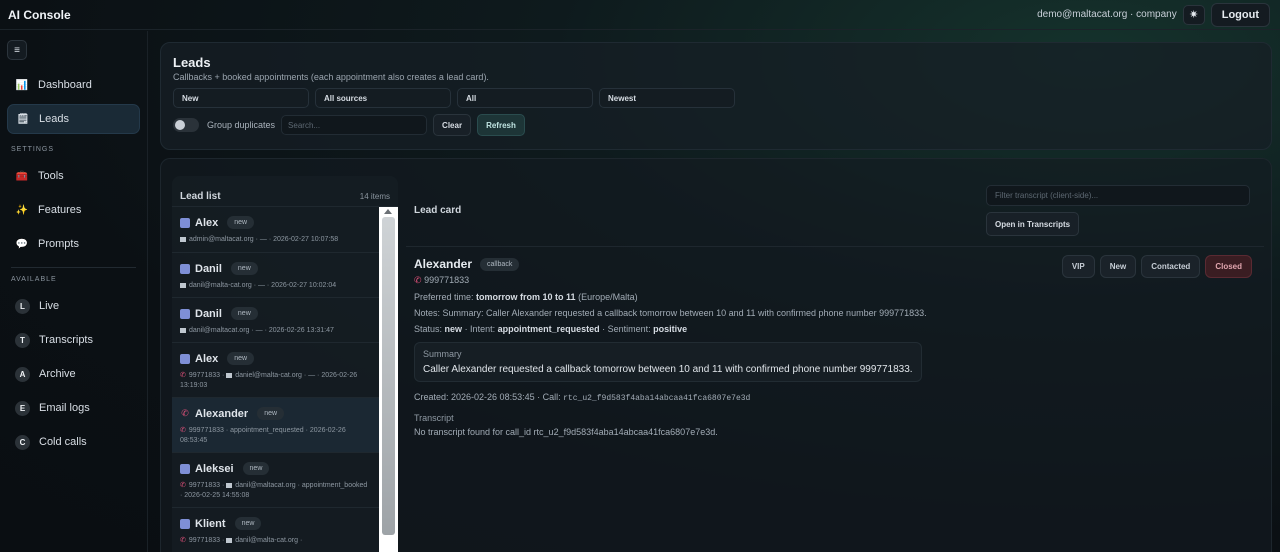  What do you see at coordinates (1240, 14) in the screenshot?
I see `logout-button: Logout` at bounding box center [1240, 14].